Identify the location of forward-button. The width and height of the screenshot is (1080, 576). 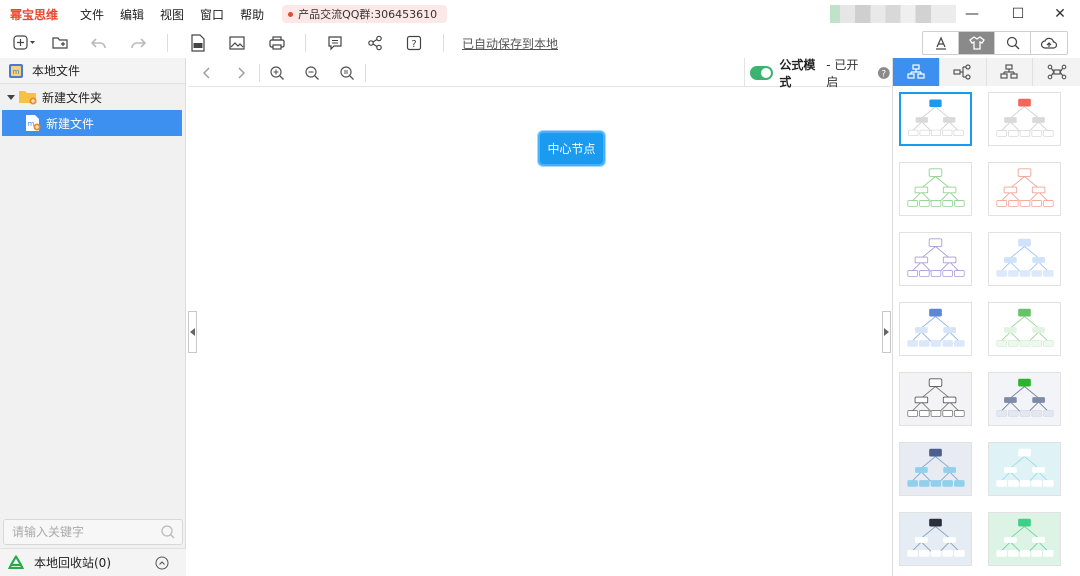
(241, 73).